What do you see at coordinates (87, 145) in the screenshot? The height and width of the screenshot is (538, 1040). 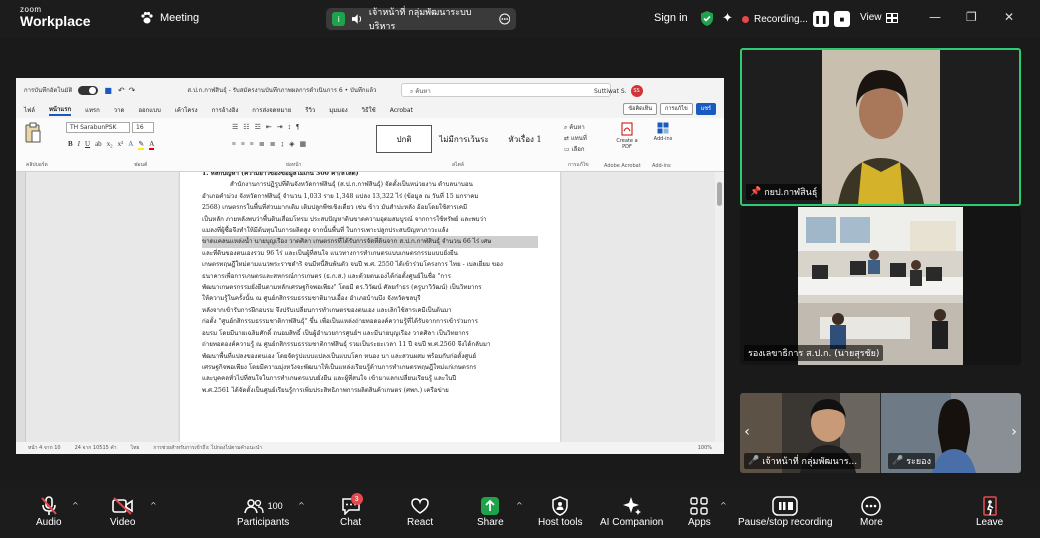 I see `underline-icon: U` at bounding box center [87, 145].